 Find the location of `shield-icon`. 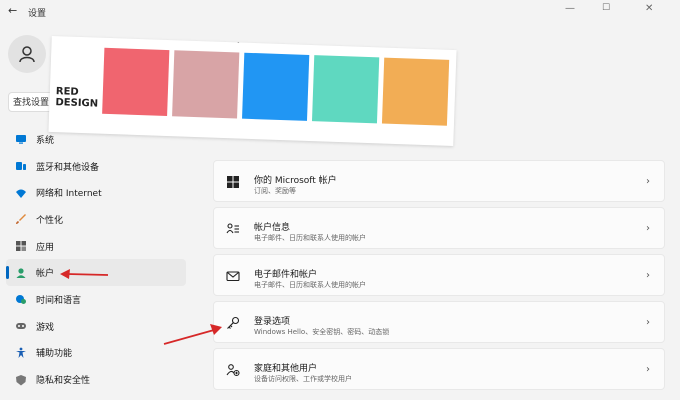

shield-icon is located at coordinates (21, 380).